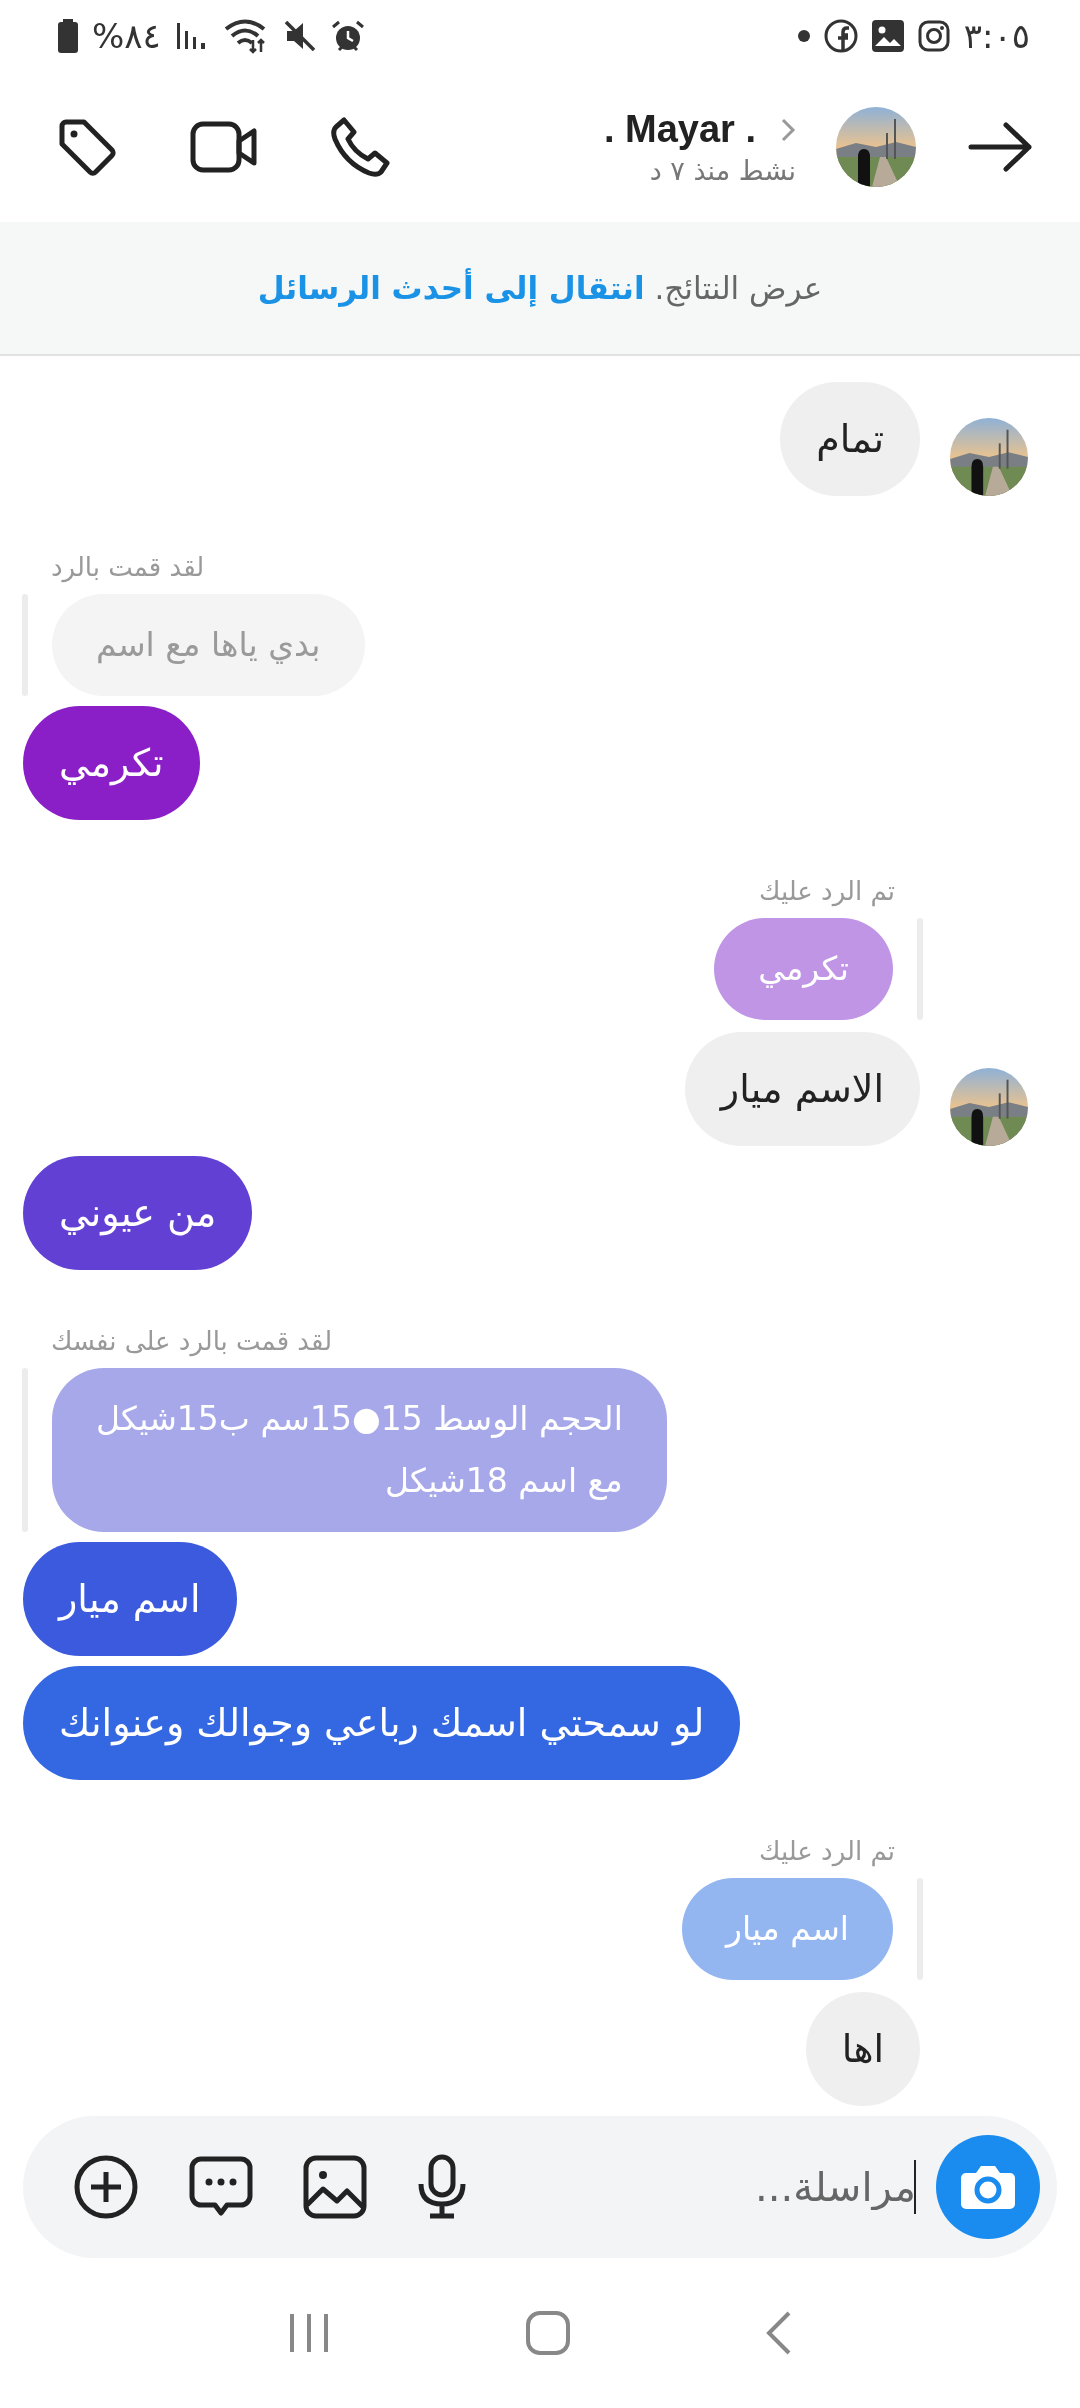  What do you see at coordinates (299, 36) in the screenshot?
I see `mute-icon` at bounding box center [299, 36].